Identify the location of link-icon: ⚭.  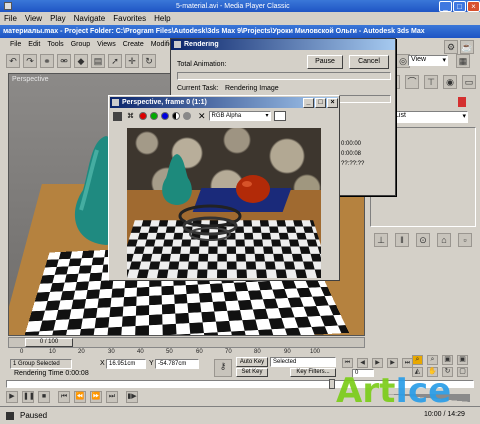
(47, 61).